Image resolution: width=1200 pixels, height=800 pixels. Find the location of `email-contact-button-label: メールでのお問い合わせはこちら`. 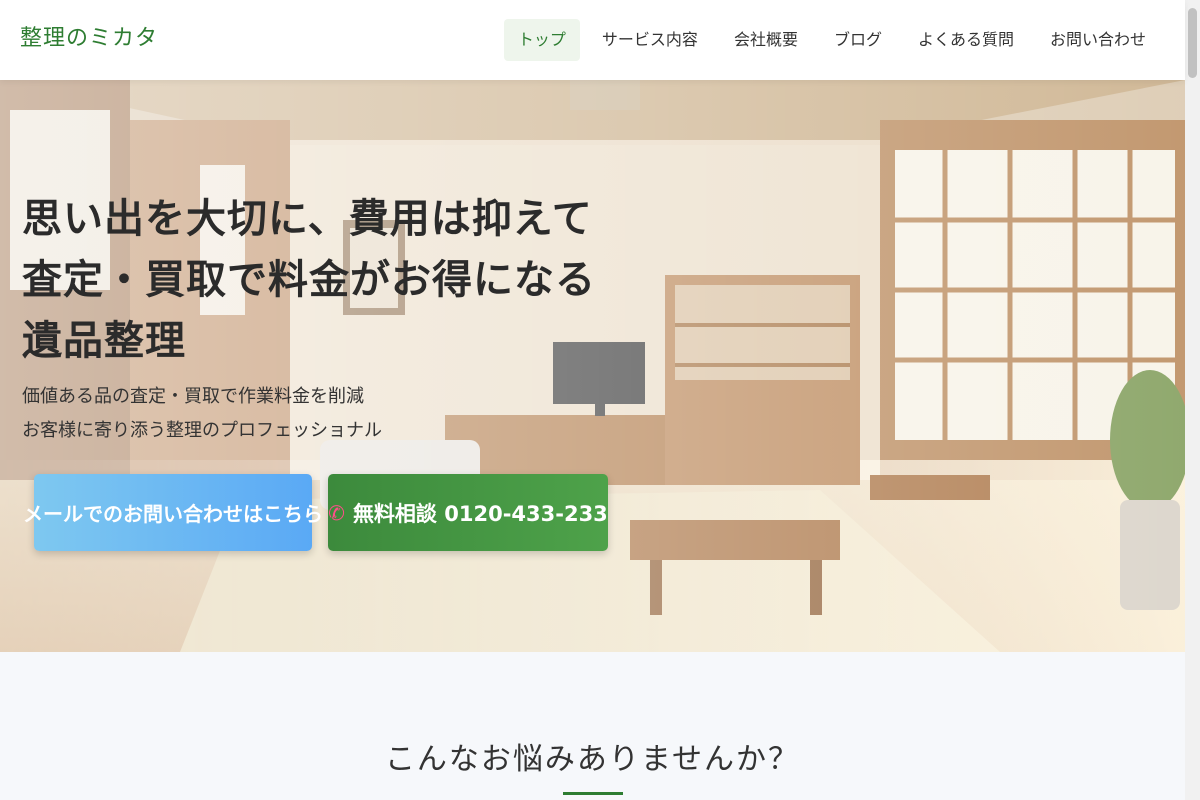

email-contact-button-label: メールでのお問い合わせはこちら is located at coordinates (173, 514).